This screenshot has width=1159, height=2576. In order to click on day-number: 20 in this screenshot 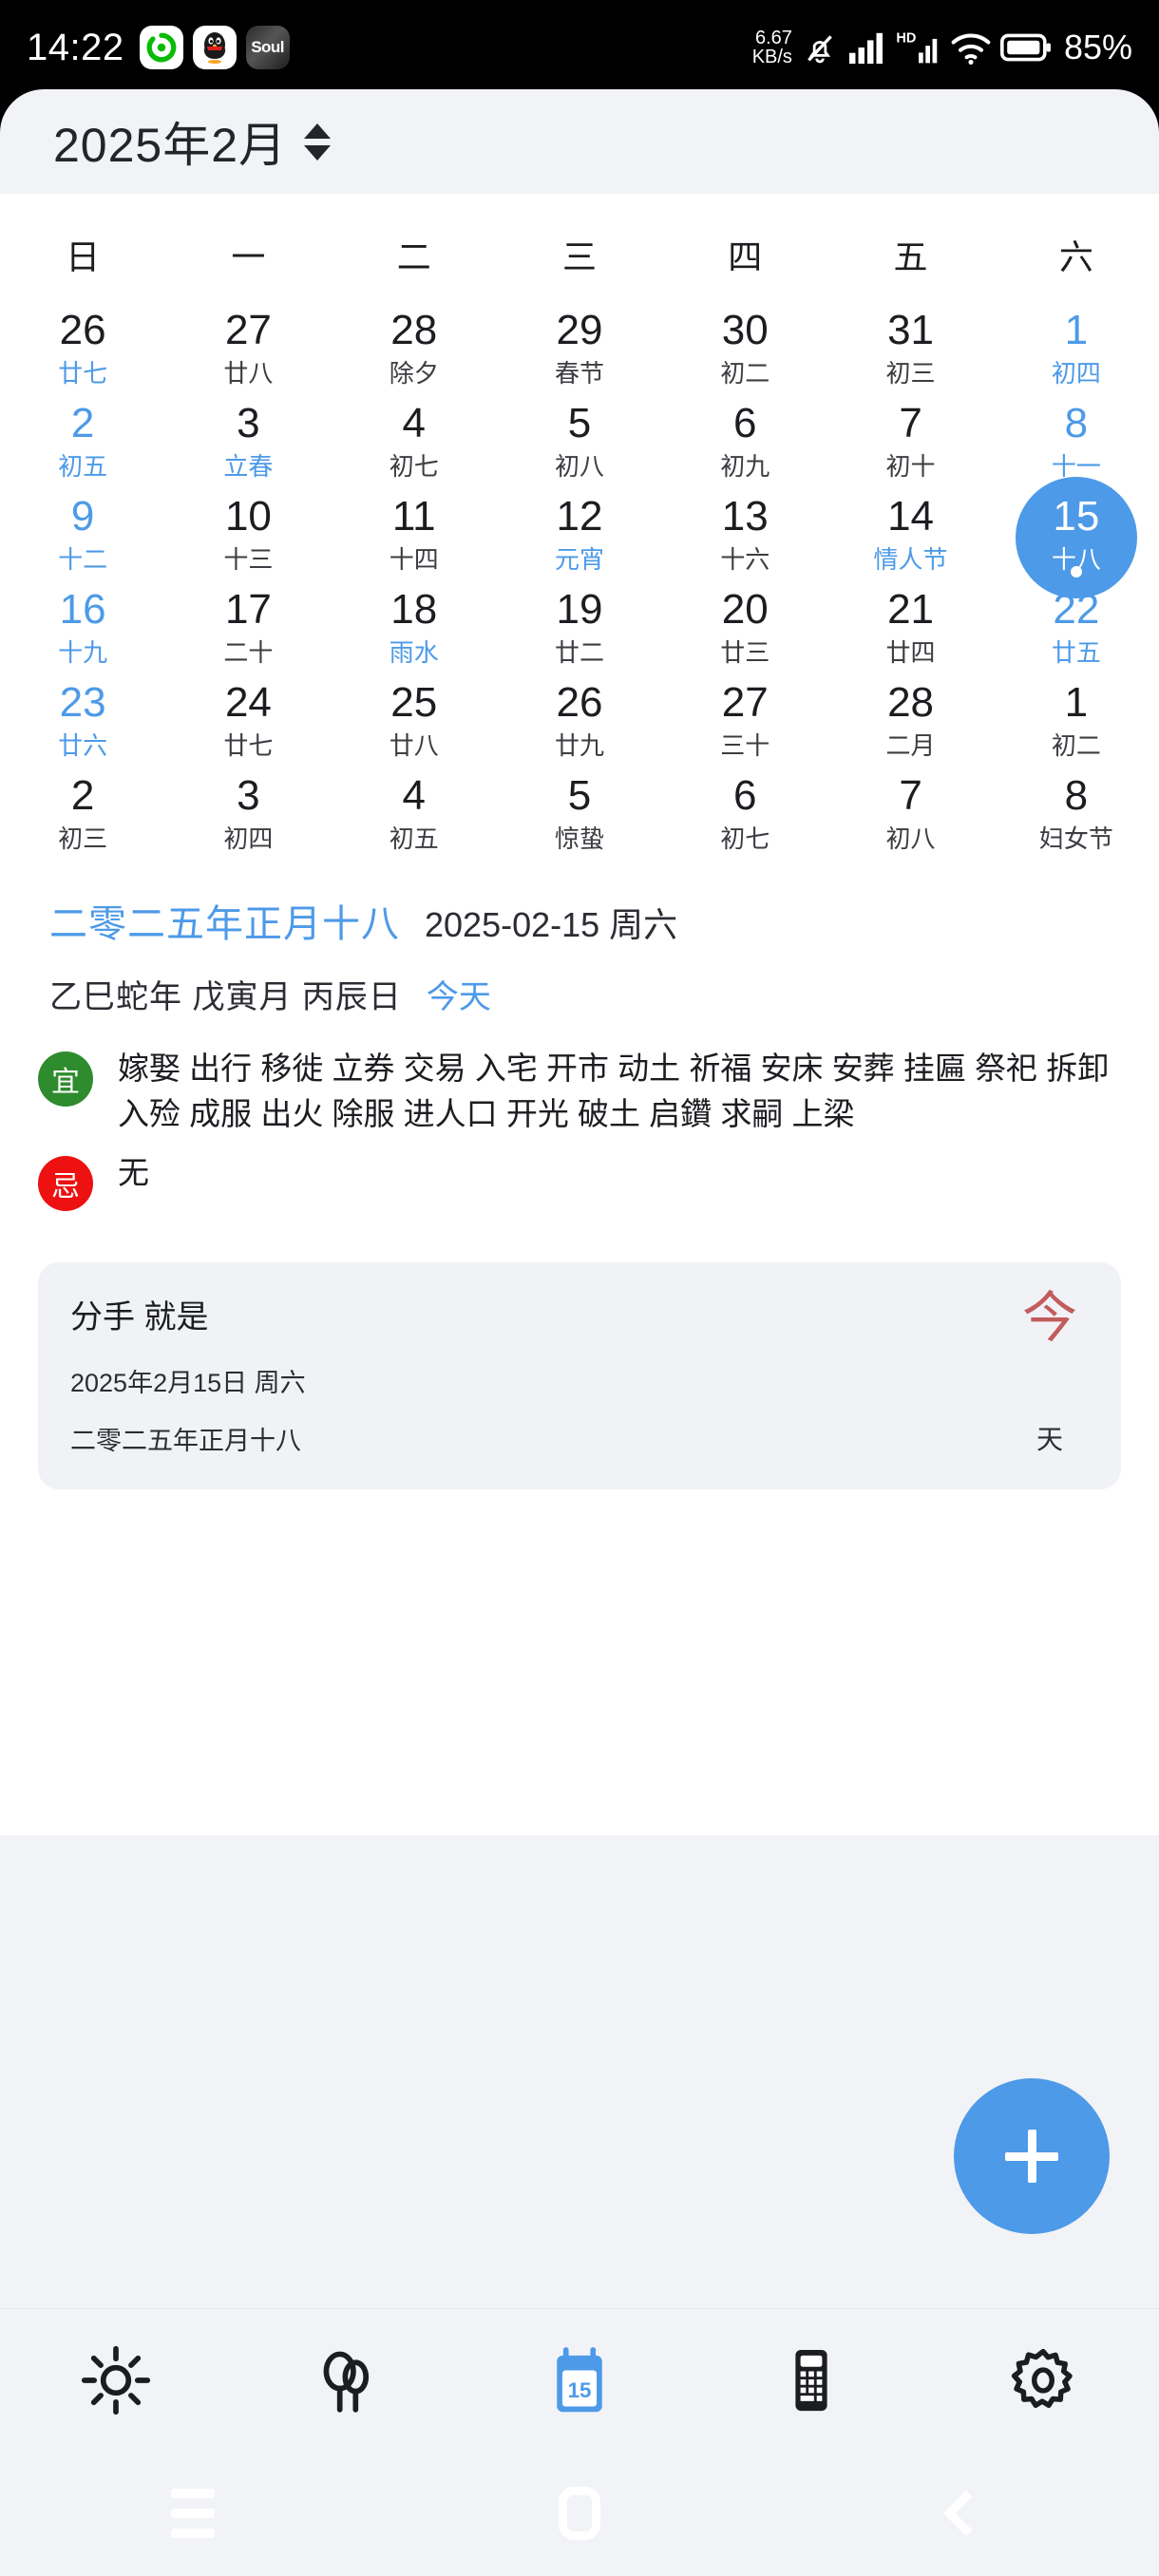, I will do `click(745, 609)`.